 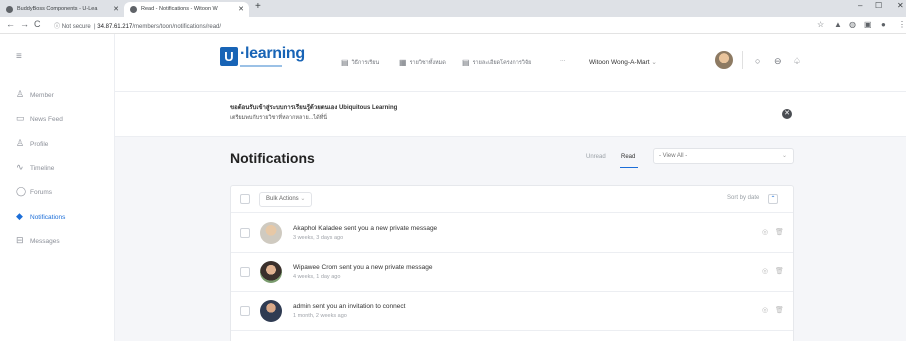 What do you see at coordinates (723, 156) in the screenshot?
I see `view-all-select: - View All - ⌄` at bounding box center [723, 156].